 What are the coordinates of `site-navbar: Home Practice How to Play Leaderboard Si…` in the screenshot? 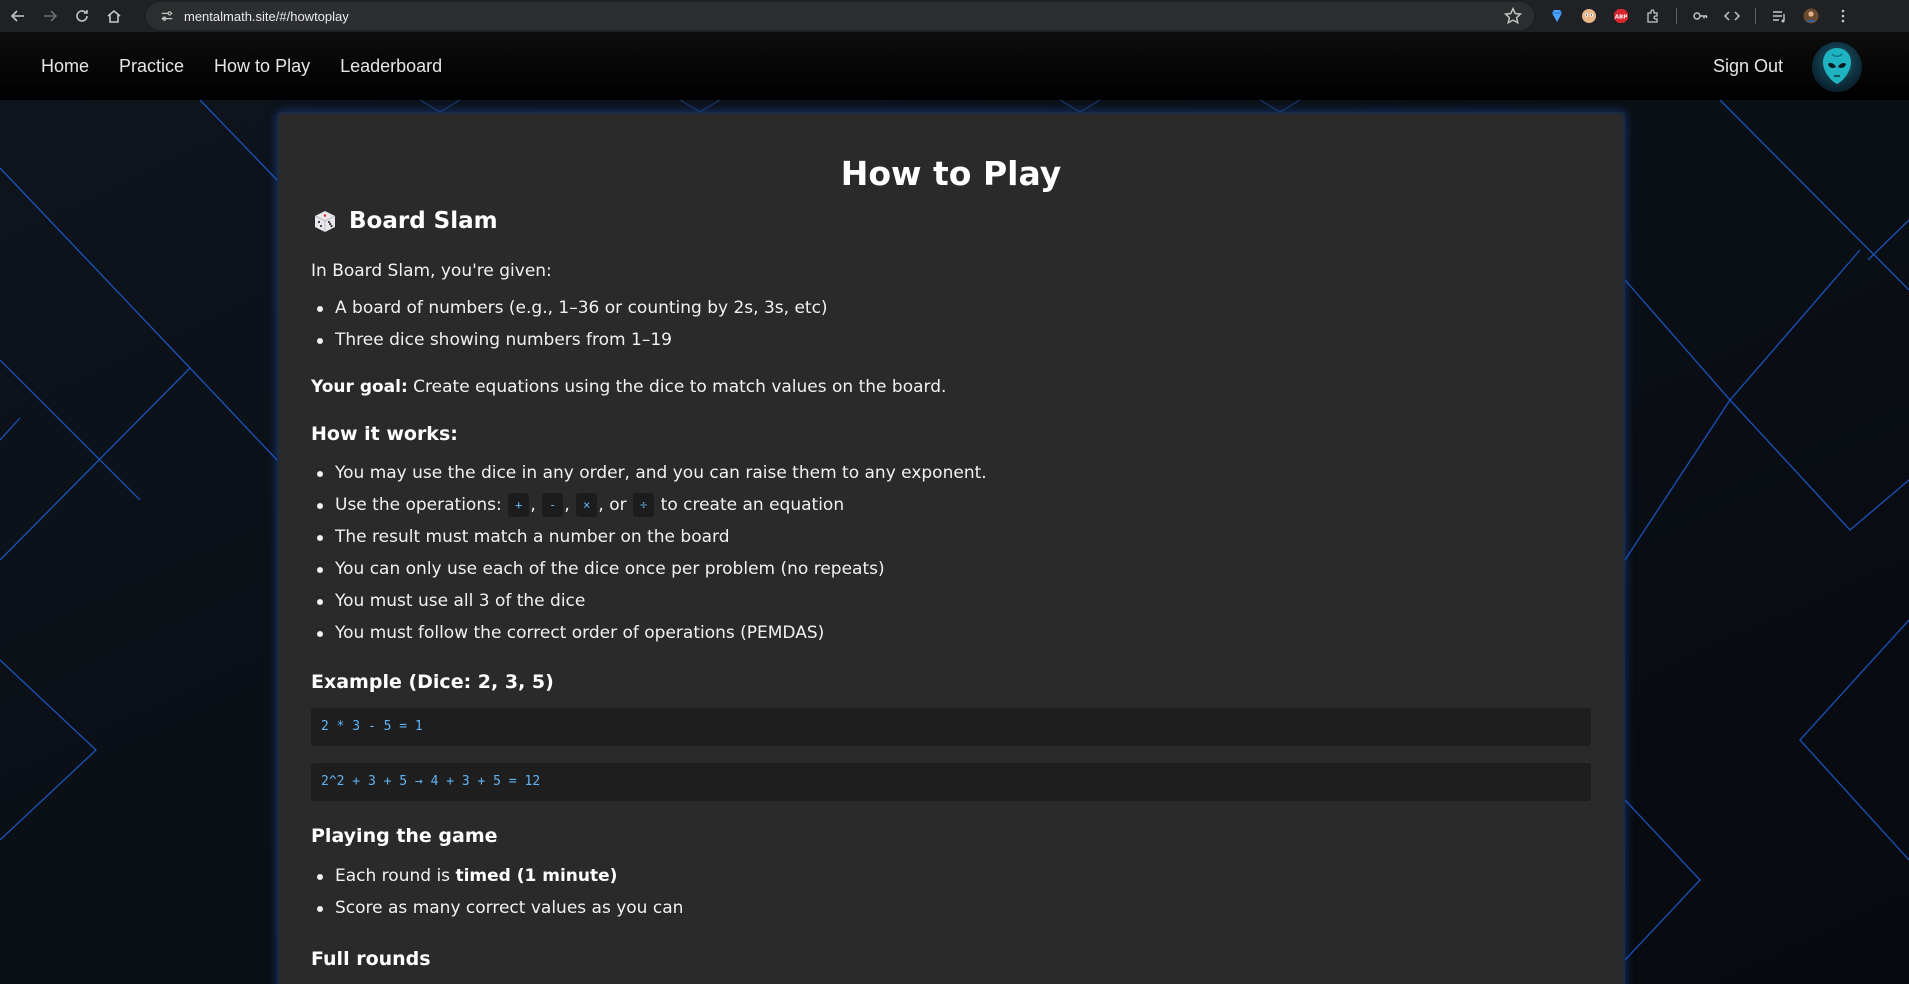 It's located at (954, 66).